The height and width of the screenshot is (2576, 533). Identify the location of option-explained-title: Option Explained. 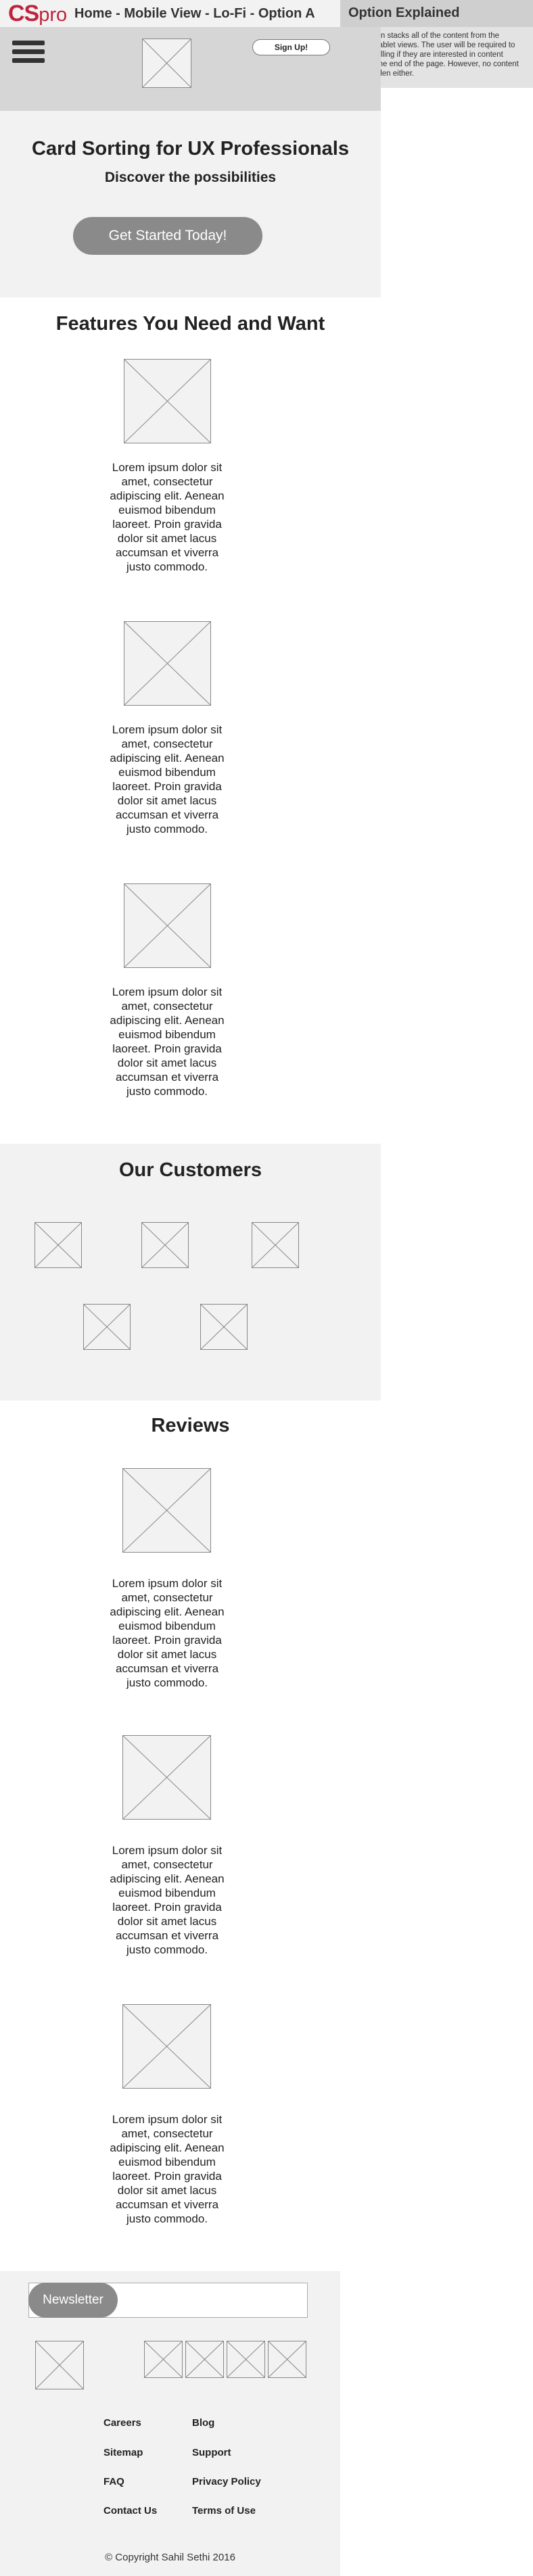
(404, 13).